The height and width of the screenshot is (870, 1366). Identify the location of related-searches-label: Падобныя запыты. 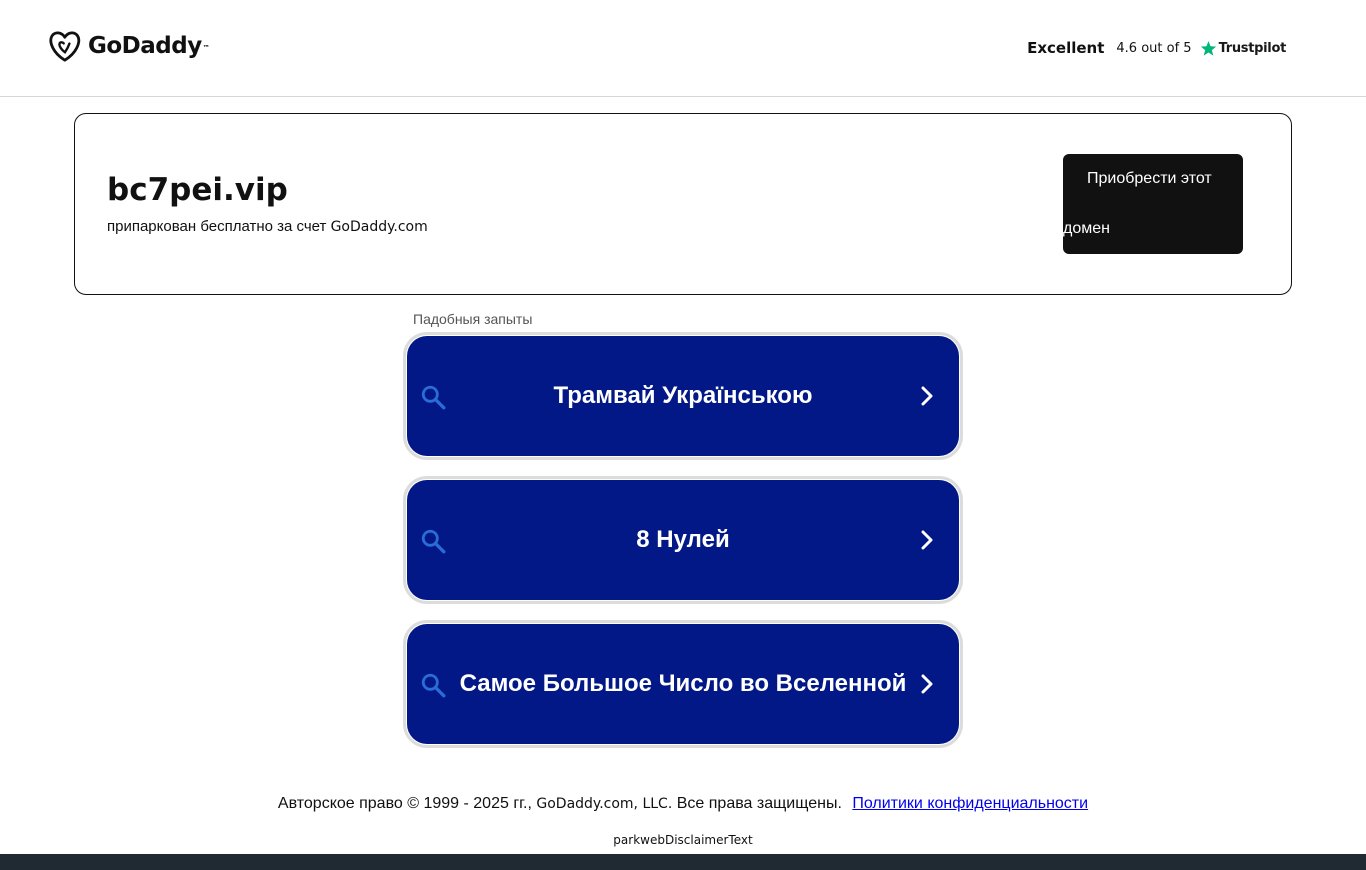
(473, 319).